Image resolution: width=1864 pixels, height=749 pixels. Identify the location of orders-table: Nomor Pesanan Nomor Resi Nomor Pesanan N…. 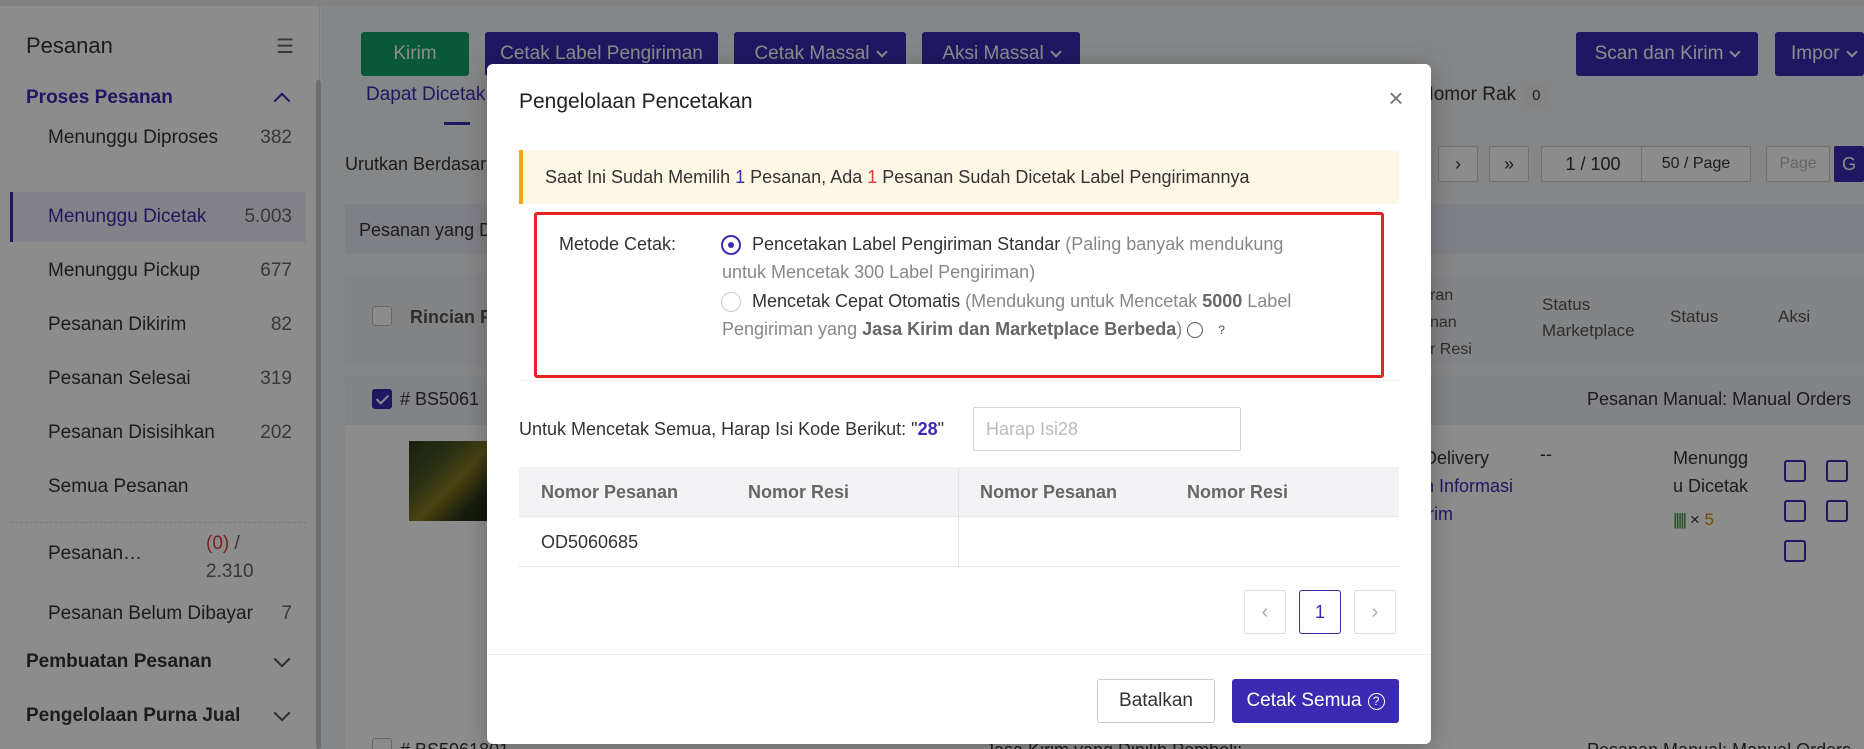
(959, 517).